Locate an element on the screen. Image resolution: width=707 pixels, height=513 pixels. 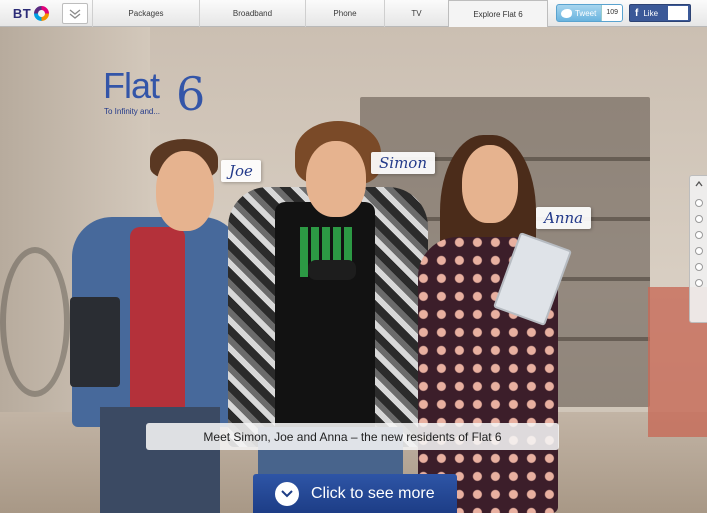
tab-packages: Packages is located at coordinates (145, 13).